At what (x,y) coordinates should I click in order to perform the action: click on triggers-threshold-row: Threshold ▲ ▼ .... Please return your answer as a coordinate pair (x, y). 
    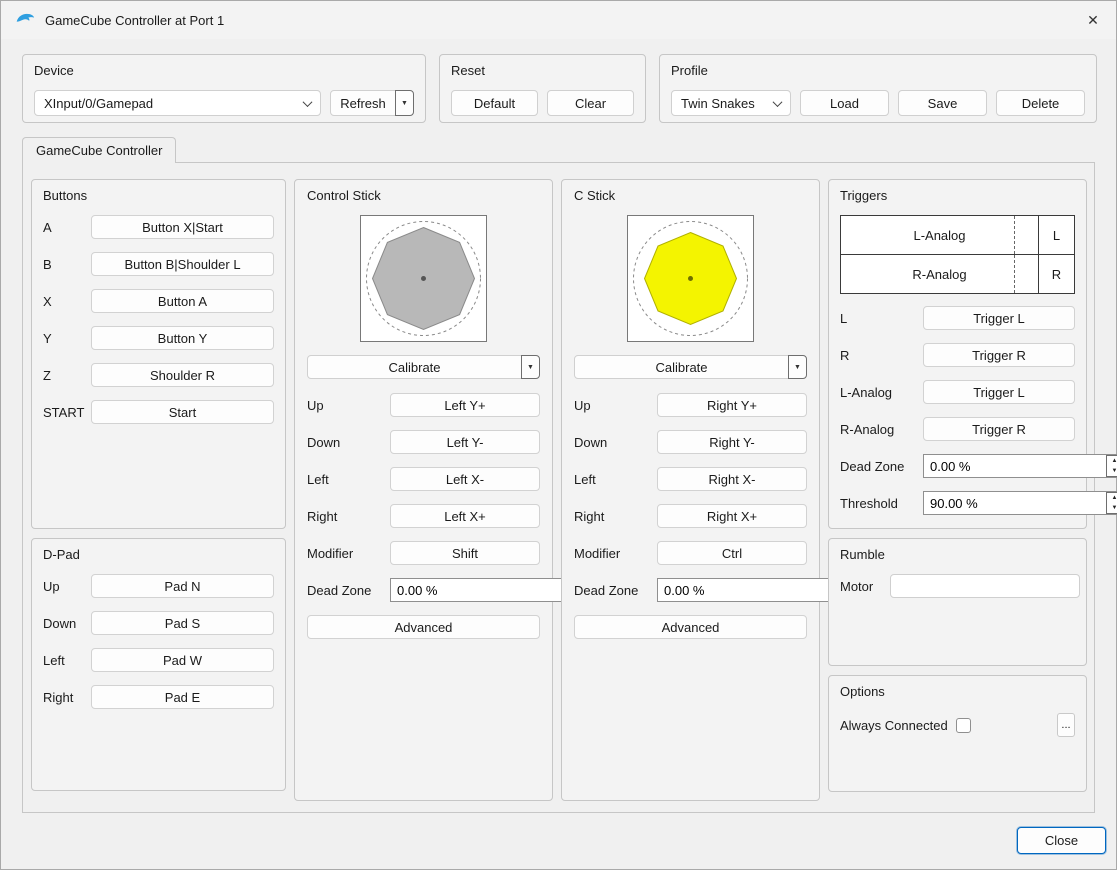
    Looking at the image, I should click on (978, 503).